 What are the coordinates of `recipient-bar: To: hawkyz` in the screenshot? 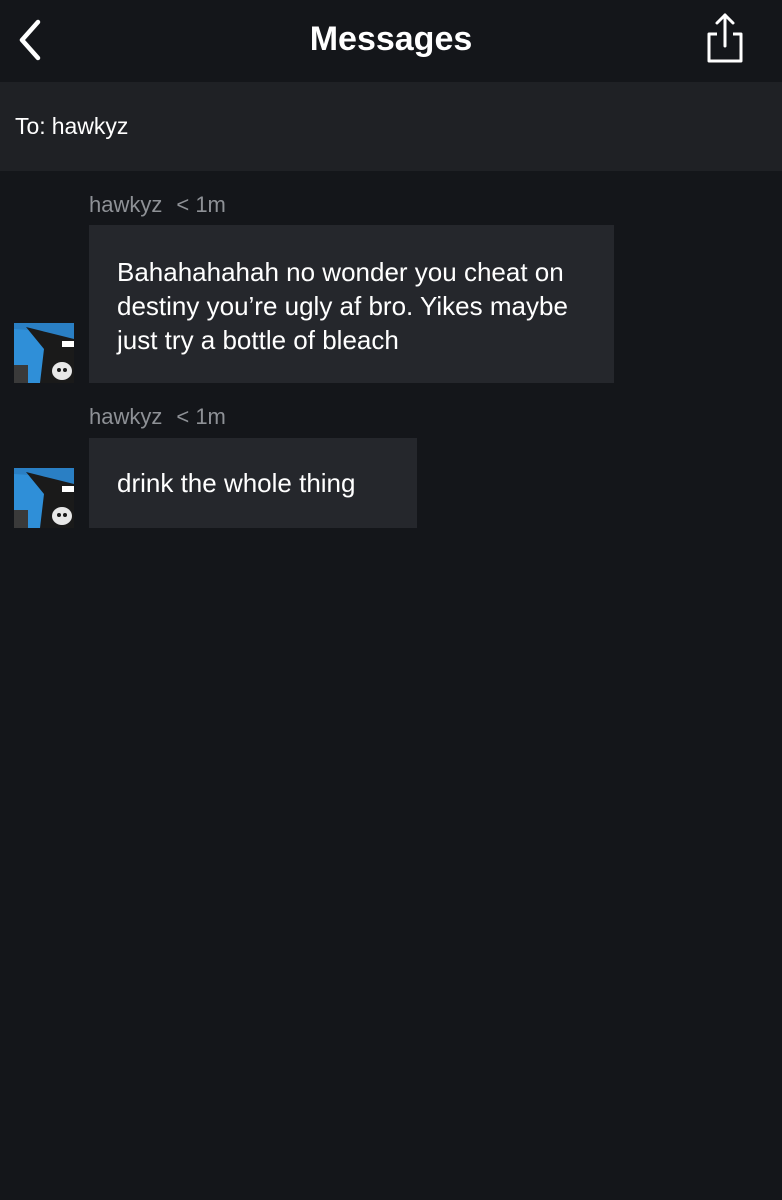 It's located at (391, 126).